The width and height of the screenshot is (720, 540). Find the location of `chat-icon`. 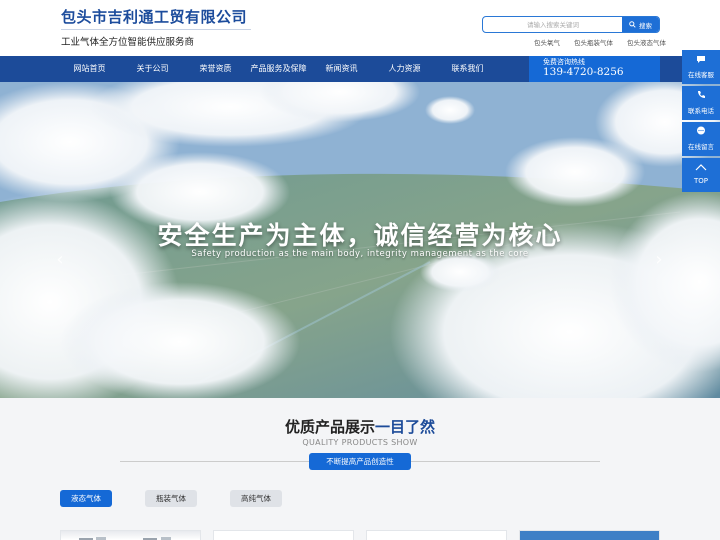

chat-icon is located at coordinates (701, 61).